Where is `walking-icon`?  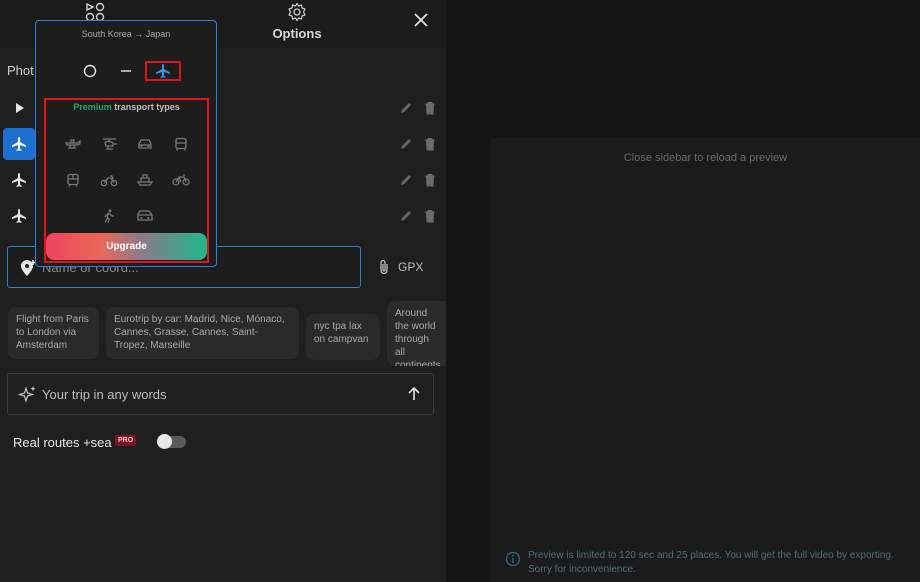 walking-icon is located at coordinates (109, 216).